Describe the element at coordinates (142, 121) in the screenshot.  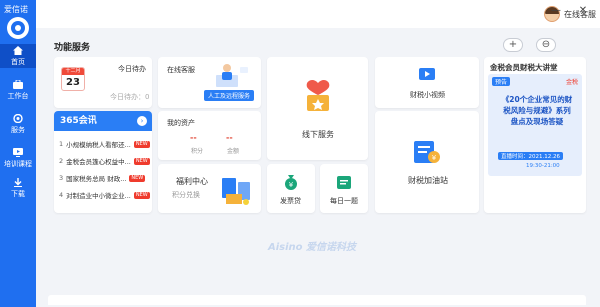
I see `news-more-icon: ›` at that location.